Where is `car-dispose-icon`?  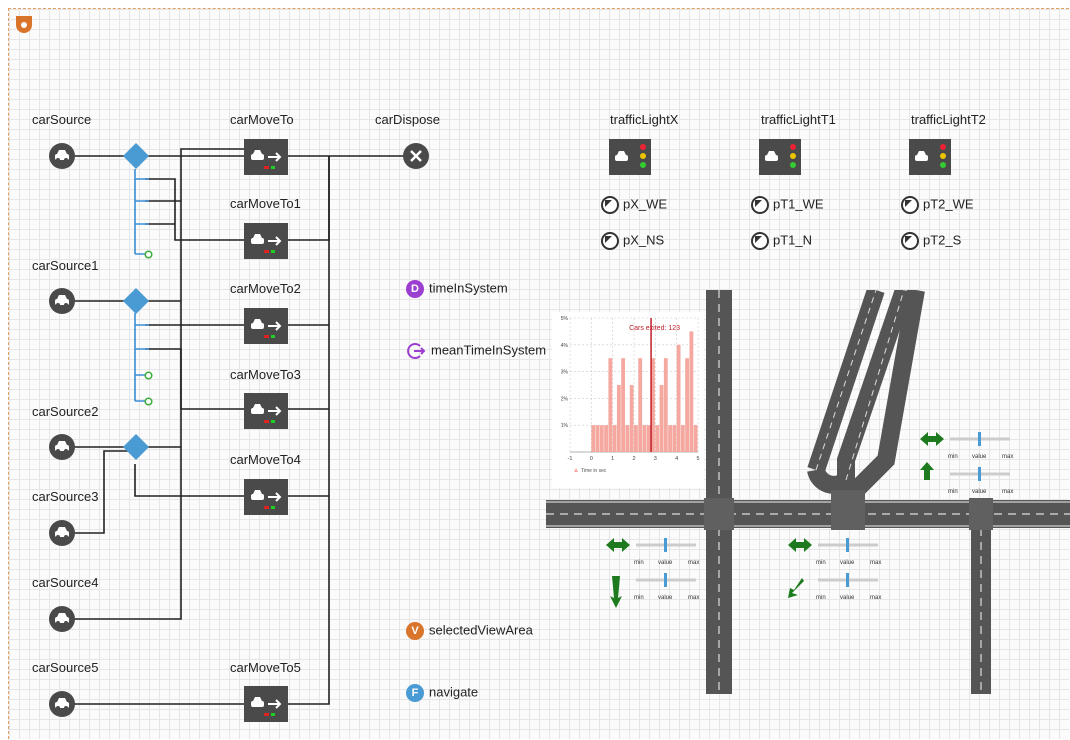
car-dispose-icon is located at coordinates (416, 156).